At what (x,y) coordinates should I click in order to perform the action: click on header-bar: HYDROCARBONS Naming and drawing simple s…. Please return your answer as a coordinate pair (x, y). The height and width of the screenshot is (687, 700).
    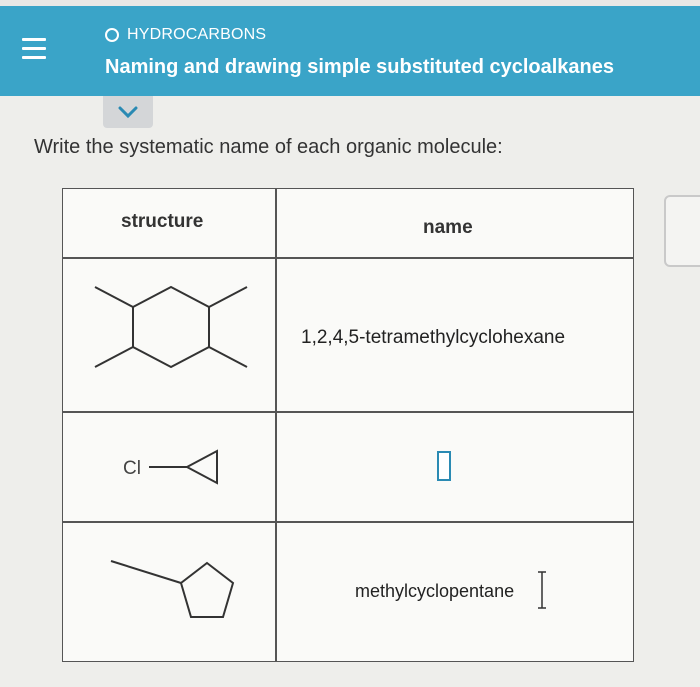
    Looking at the image, I should click on (350, 48).